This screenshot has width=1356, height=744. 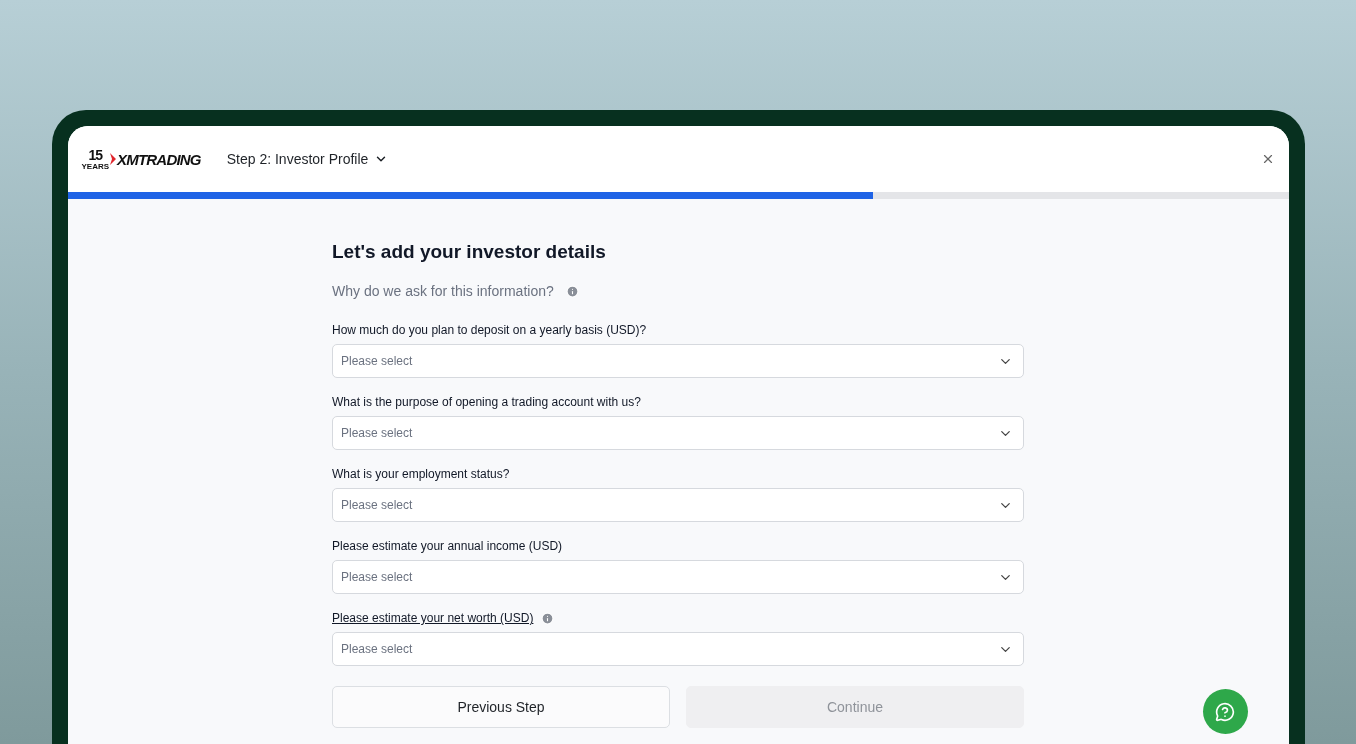 What do you see at coordinates (307, 159) in the screenshot?
I see `step-dropdown: Step 2: Investor Profile` at bounding box center [307, 159].